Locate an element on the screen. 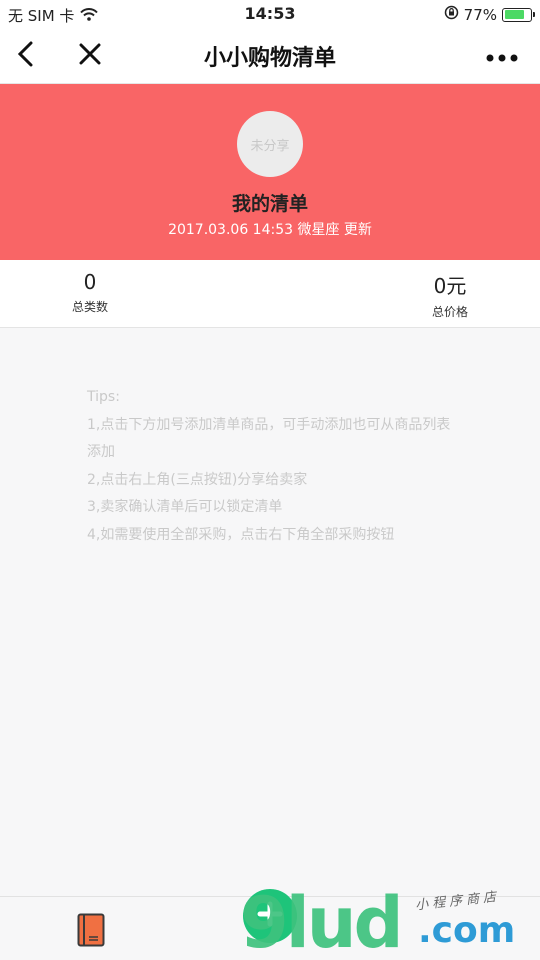 The image size is (540, 960). list-updated-meta: 2017.03.06 14:53 微星座 更新 is located at coordinates (270, 230).